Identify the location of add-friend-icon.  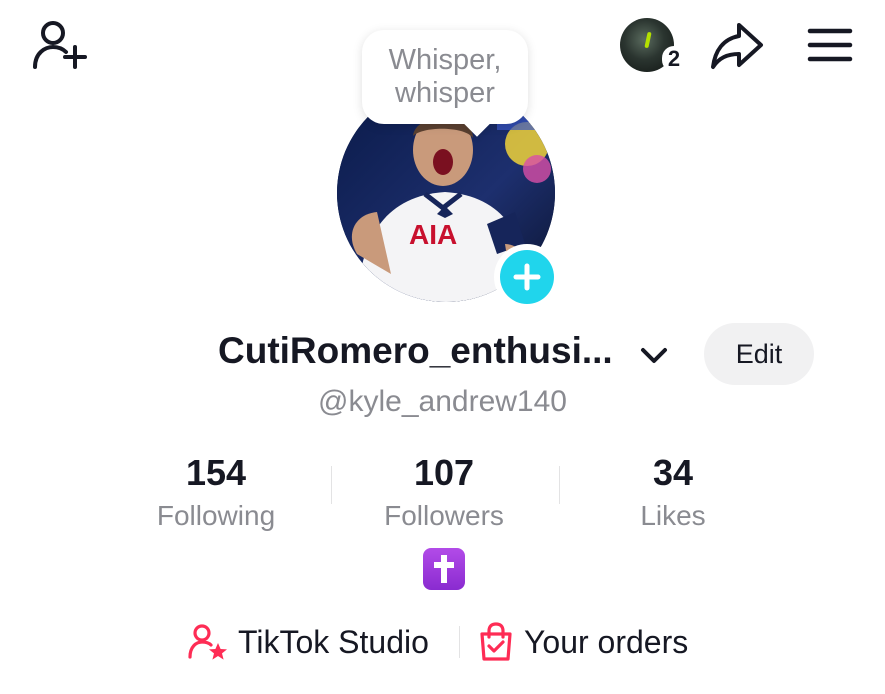
(60, 45).